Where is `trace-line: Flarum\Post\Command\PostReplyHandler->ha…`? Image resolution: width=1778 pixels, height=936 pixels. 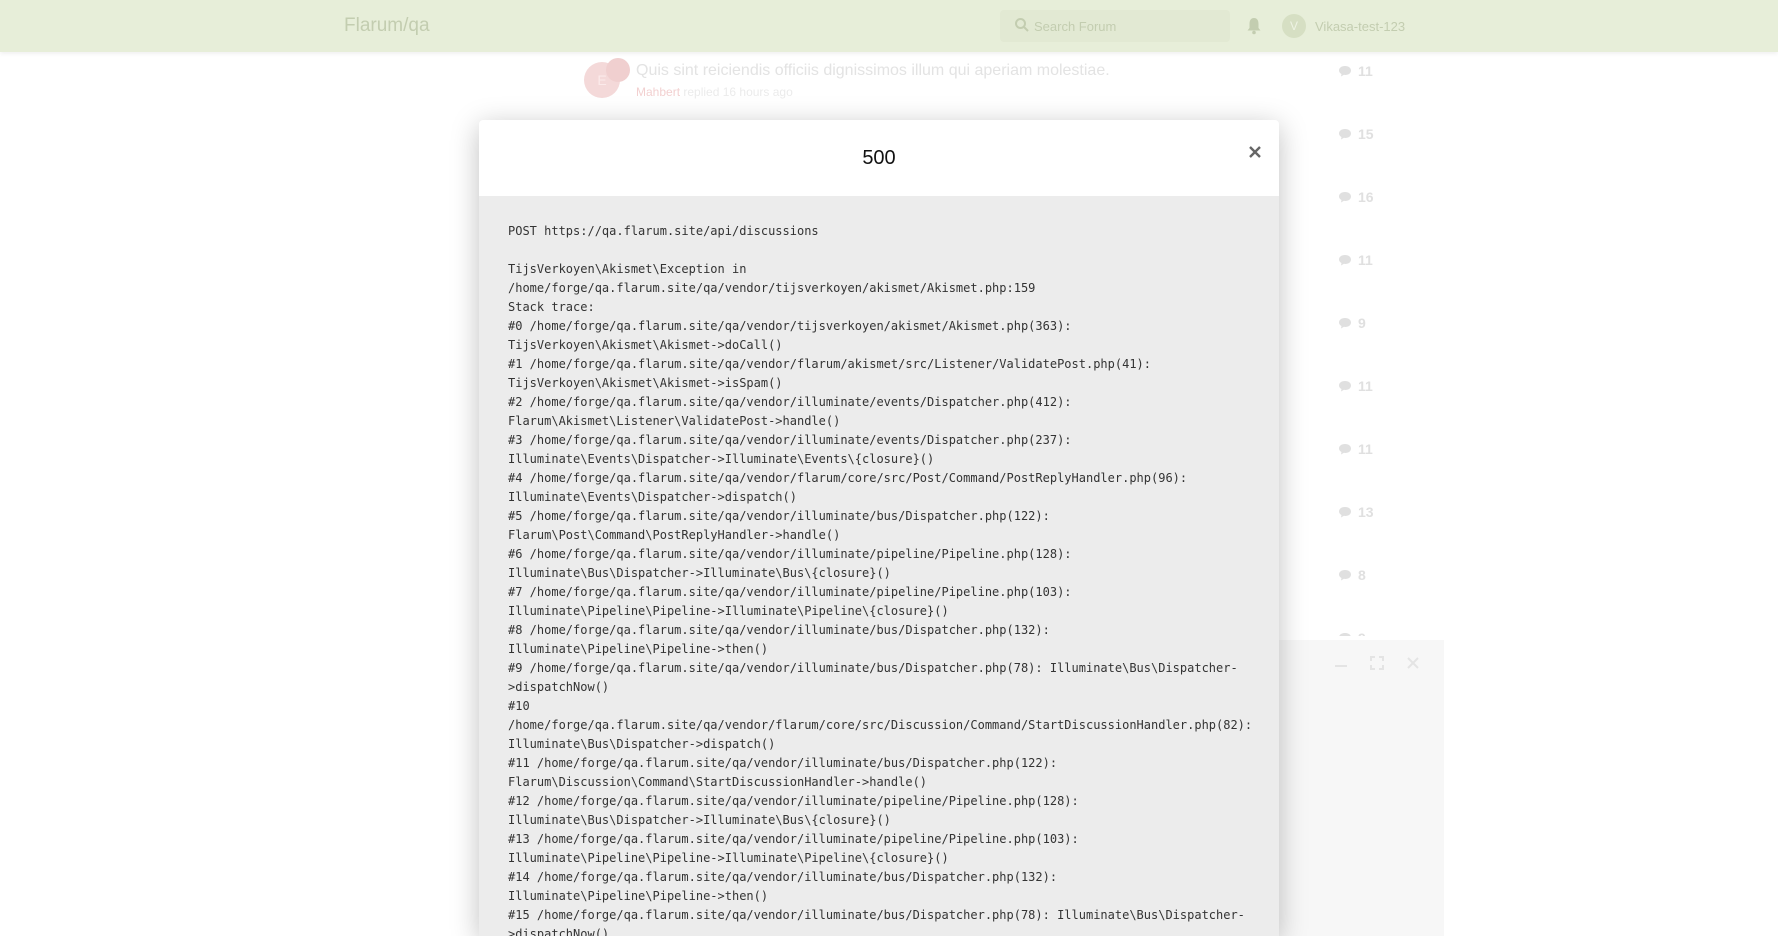 trace-line: Flarum\Post\Command\PostReplyHandler->ha… is located at coordinates (674, 535).